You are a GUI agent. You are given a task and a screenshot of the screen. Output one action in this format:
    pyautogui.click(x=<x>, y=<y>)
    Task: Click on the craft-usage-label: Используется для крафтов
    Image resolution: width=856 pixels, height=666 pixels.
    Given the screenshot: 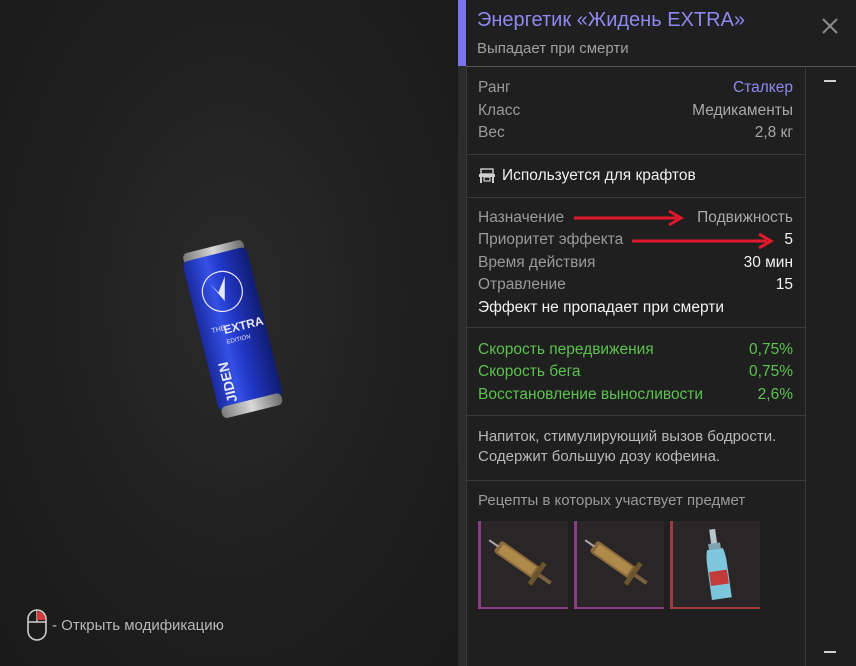 What is the action you would take?
    pyautogui.click(x=599, y=175)
    